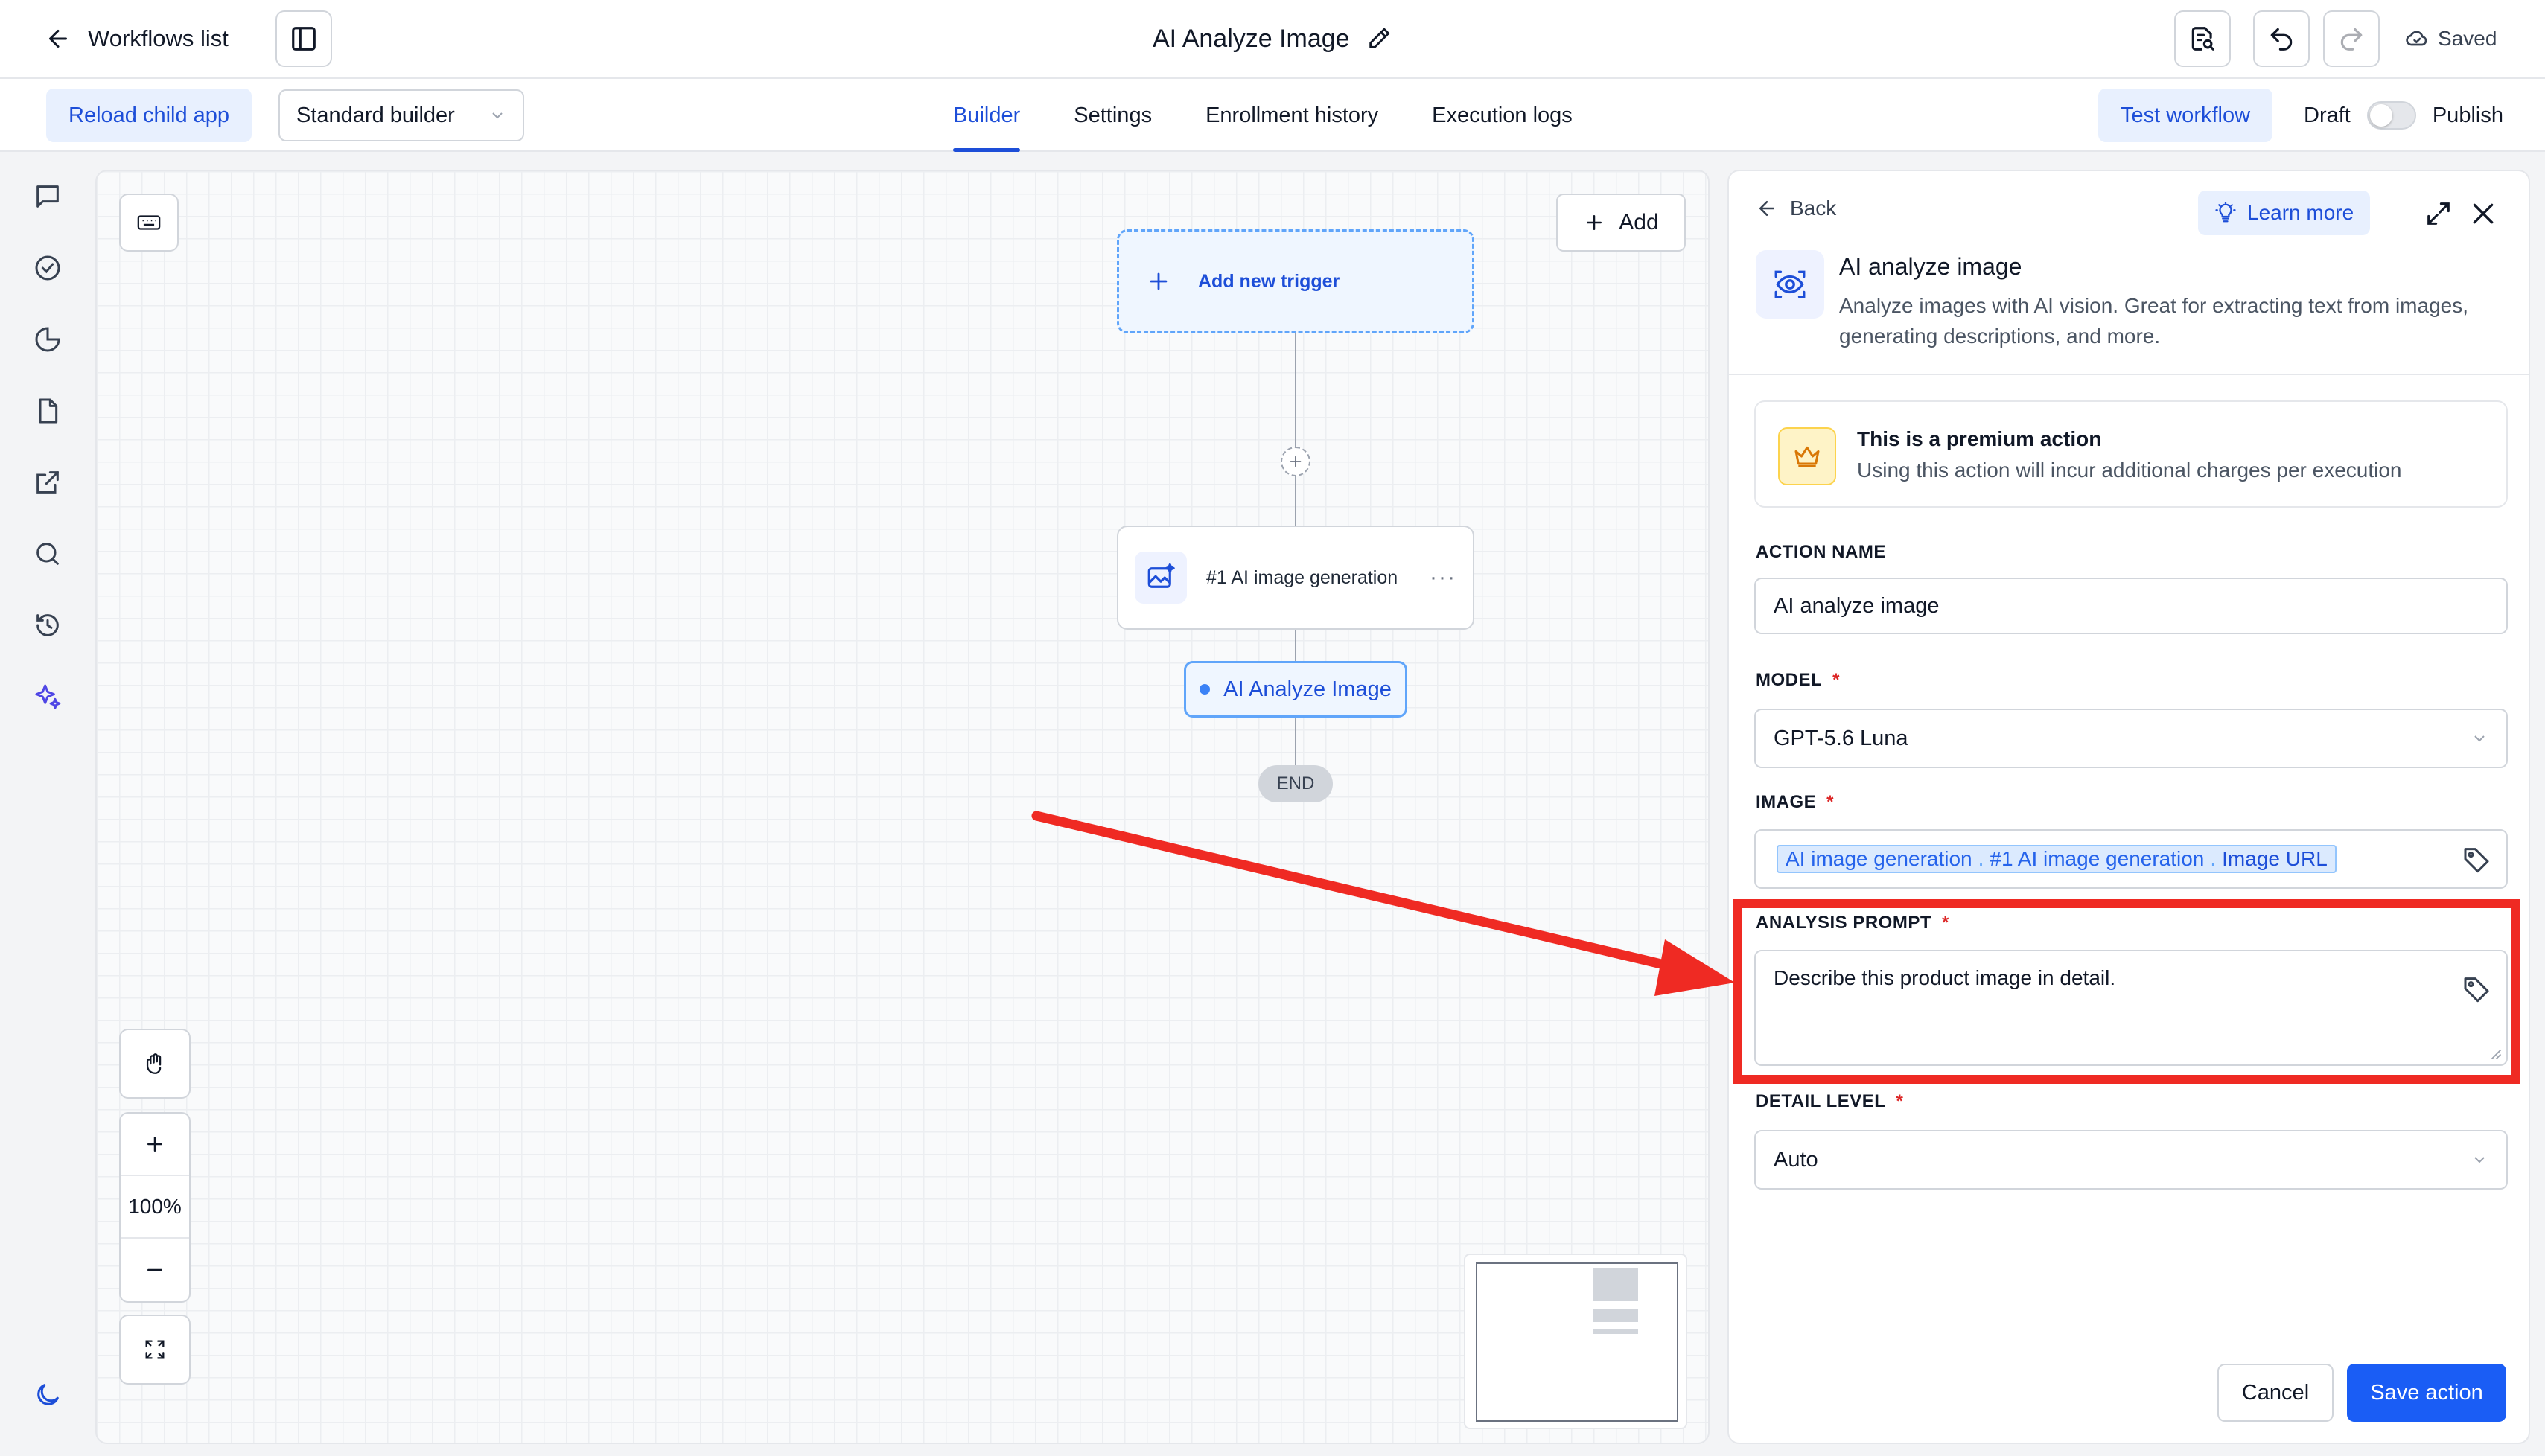  I want to click on pie-chart-icon, so click(47, 339).